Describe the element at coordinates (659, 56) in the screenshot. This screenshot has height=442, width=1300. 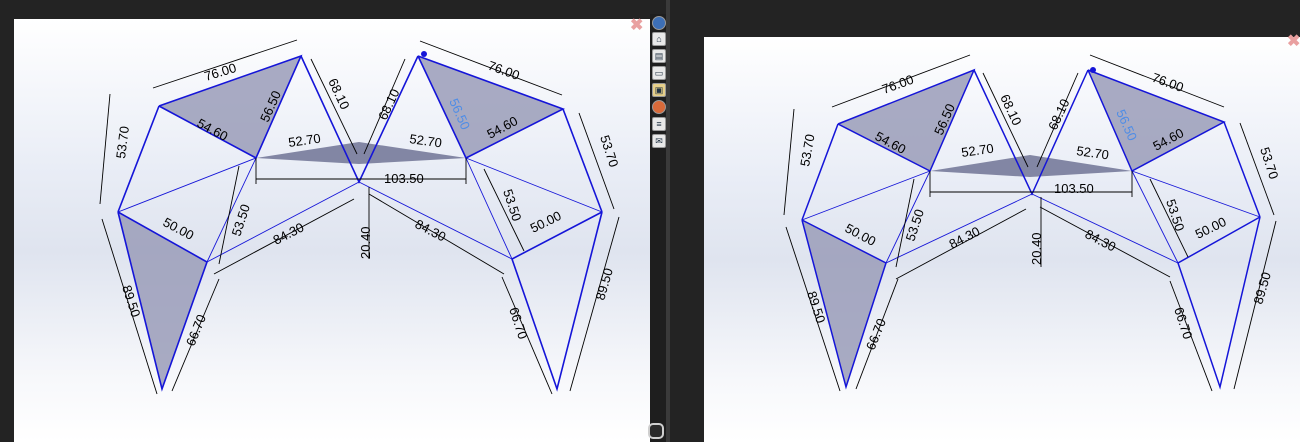
I see `layers-icon: ▤` at that location.